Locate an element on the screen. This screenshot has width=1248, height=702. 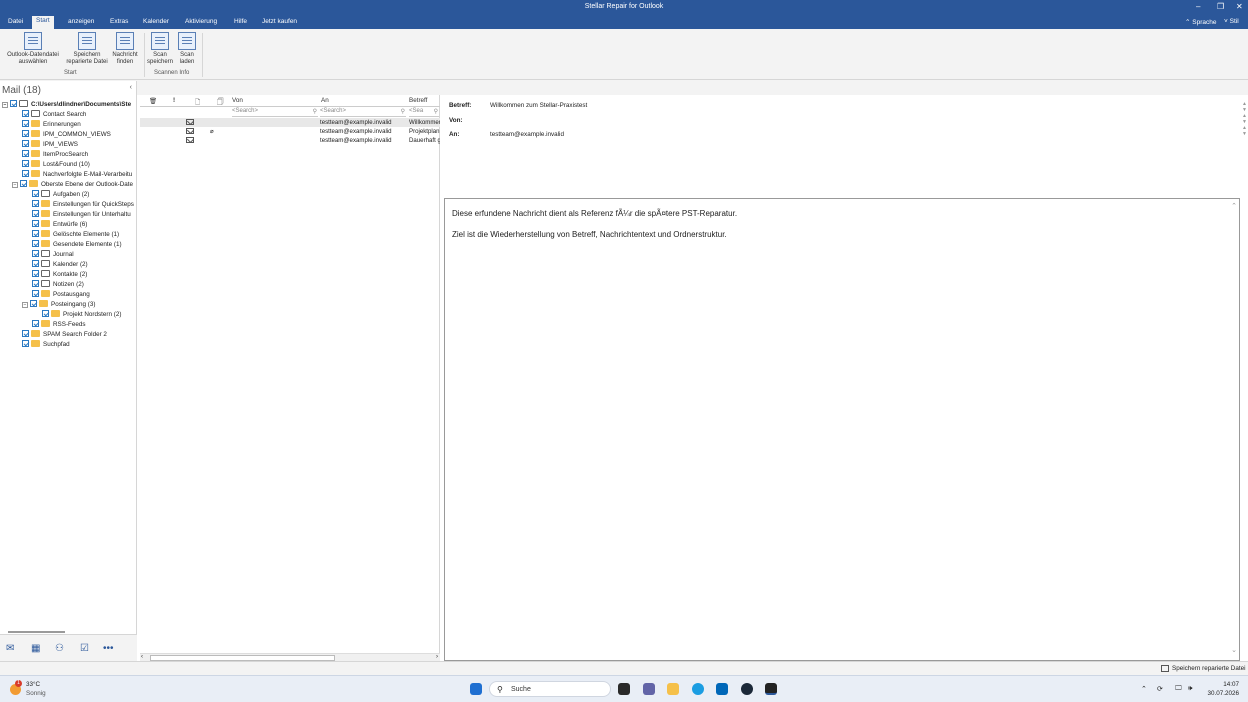
menu-anzeigen: anzeigen is located at coordinates (81, 21).